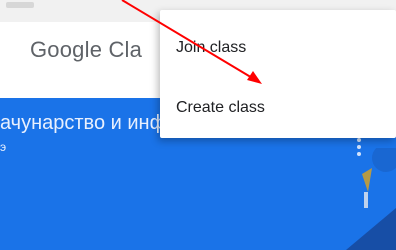 This screenshot has width=396, height=250. Describe the element at coordinates (278, 48) in the screenshot. I see `join-class-menu-item: Join class` at that location.